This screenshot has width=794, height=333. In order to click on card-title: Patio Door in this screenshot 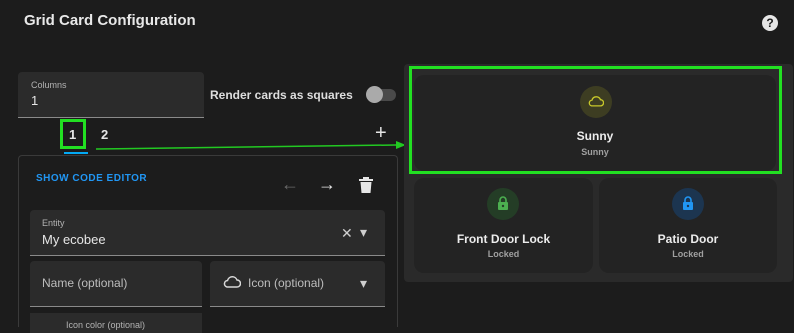, I will do `click(688, 239)`.